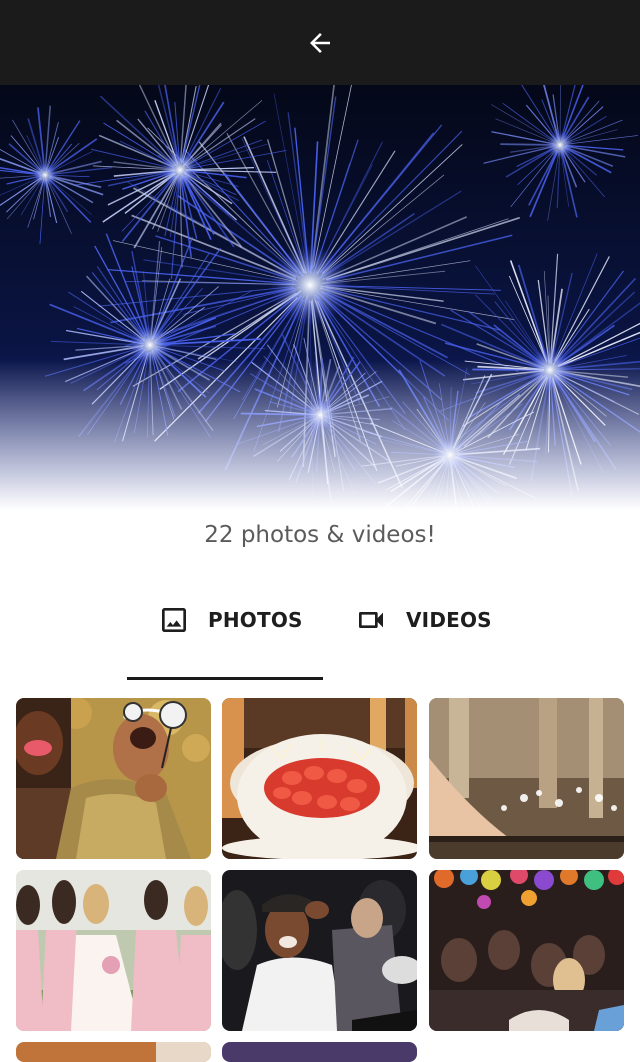 The height and width of the screenshot is (1062, 640). I want to click on hero-fade, so click(320, 435).